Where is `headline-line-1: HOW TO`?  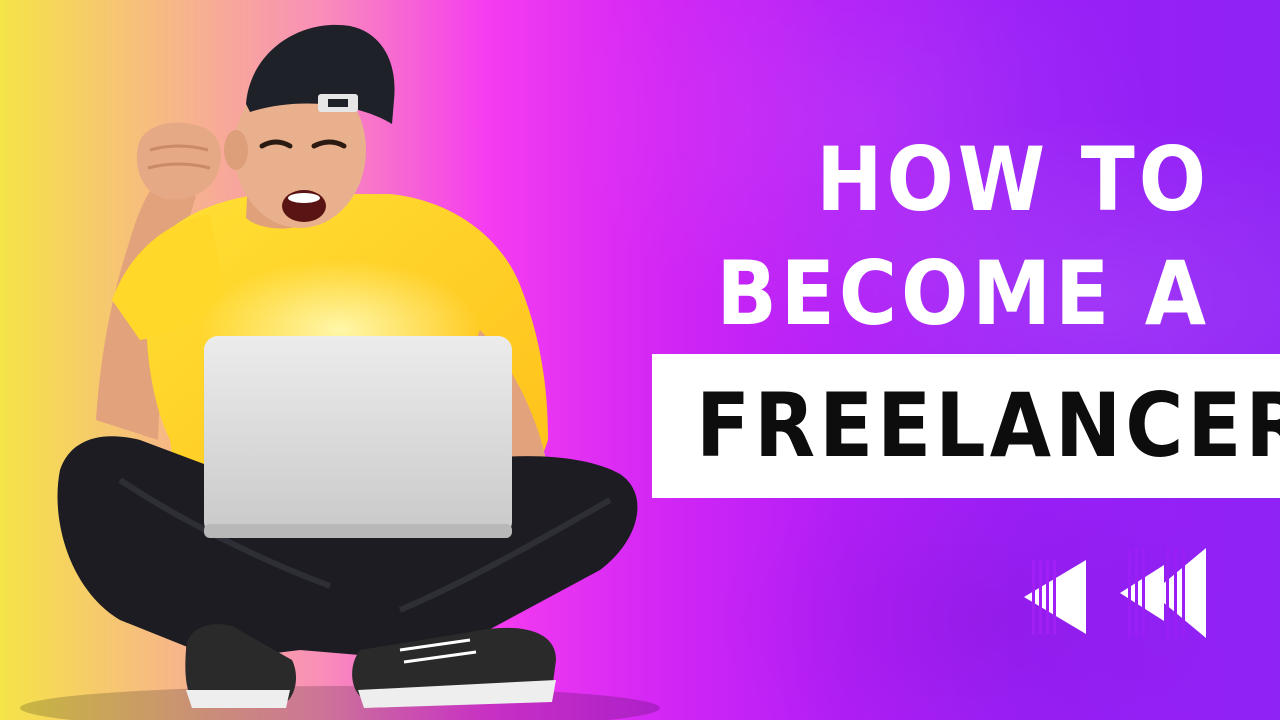 headline-line-1: HOW TO is located at coordinates (1013, 179).